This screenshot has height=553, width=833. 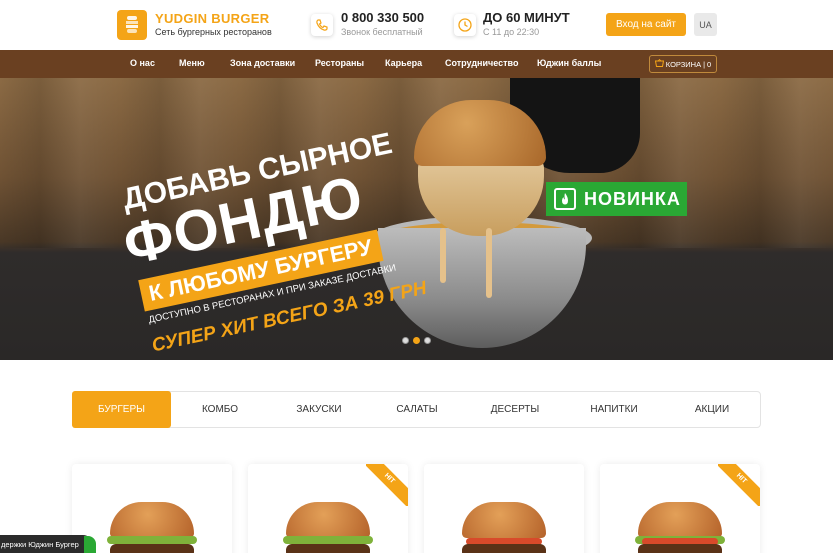 What do you see at coordinates (212, 18) in the screenshot?
I see `brand-name: YUDGIN BURGER` at bounding box center [212, 18].